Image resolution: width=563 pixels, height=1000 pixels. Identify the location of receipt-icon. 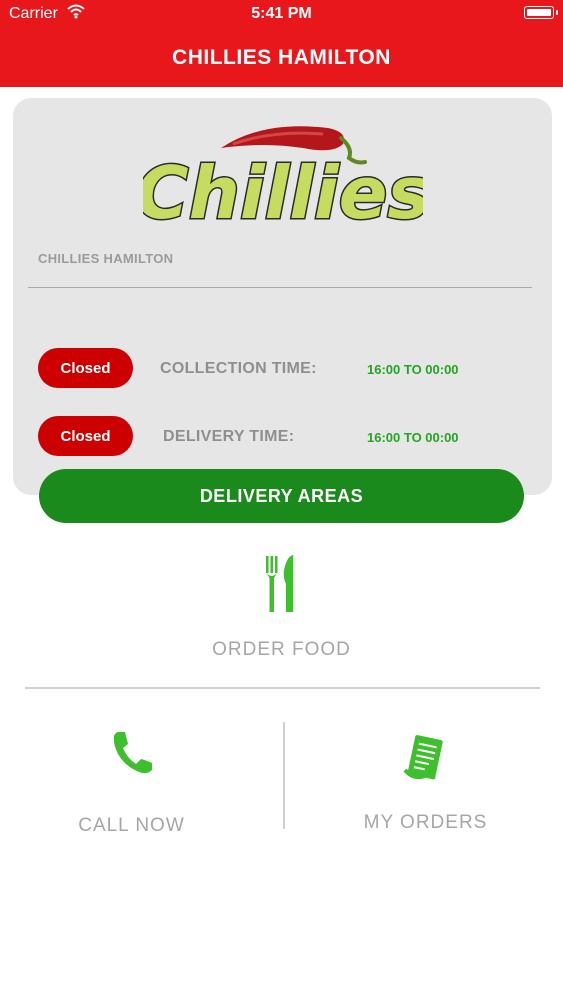
(423, 757).